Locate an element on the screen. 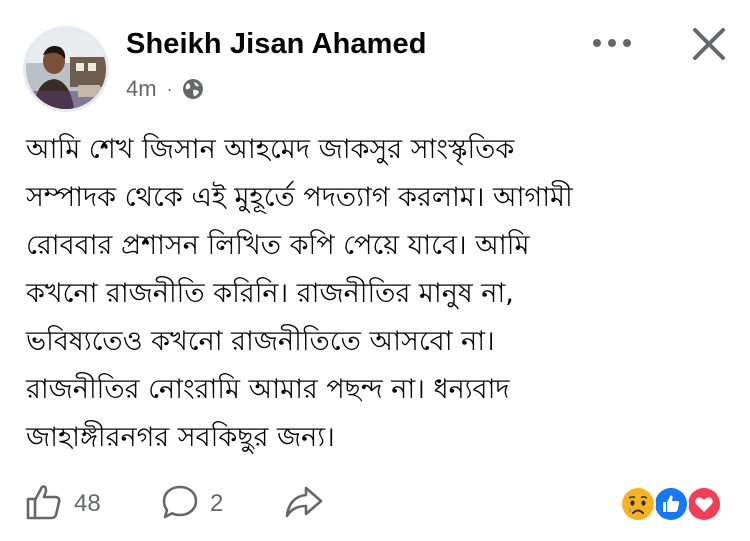 Image resolution: width=750 pixels, height=541 pixels. like-reaction-icon is located at coordinates (671, 504).